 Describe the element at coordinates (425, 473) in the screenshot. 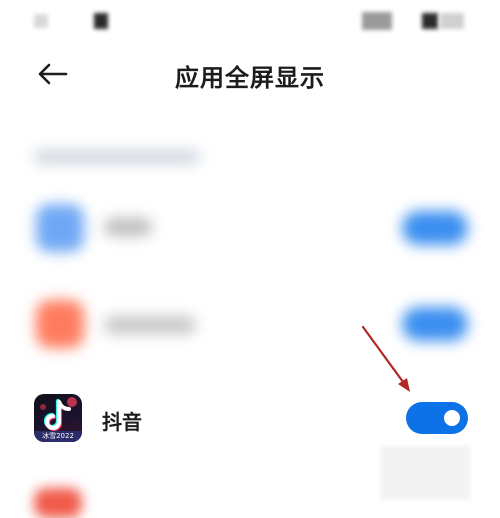

I see `blurred-area` at that location.